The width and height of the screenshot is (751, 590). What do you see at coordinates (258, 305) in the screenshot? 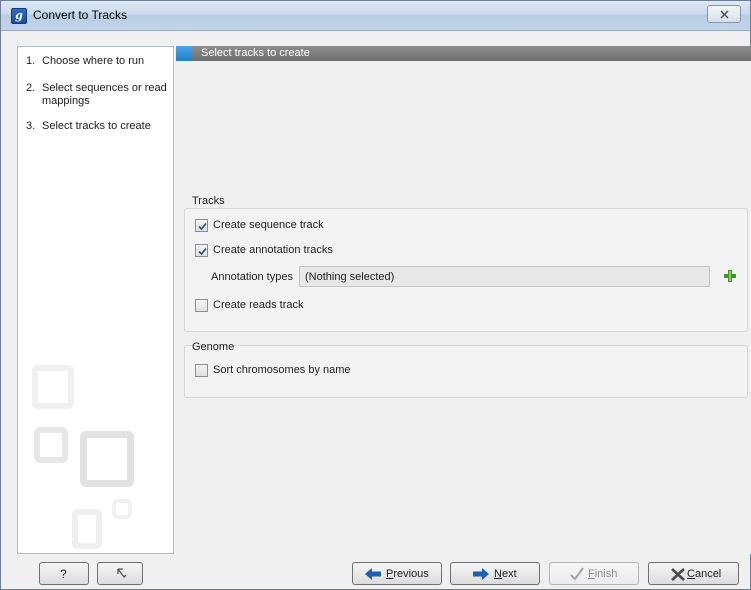
I see `reads-track-label: Create reads track` at bounding box center [258, 305].